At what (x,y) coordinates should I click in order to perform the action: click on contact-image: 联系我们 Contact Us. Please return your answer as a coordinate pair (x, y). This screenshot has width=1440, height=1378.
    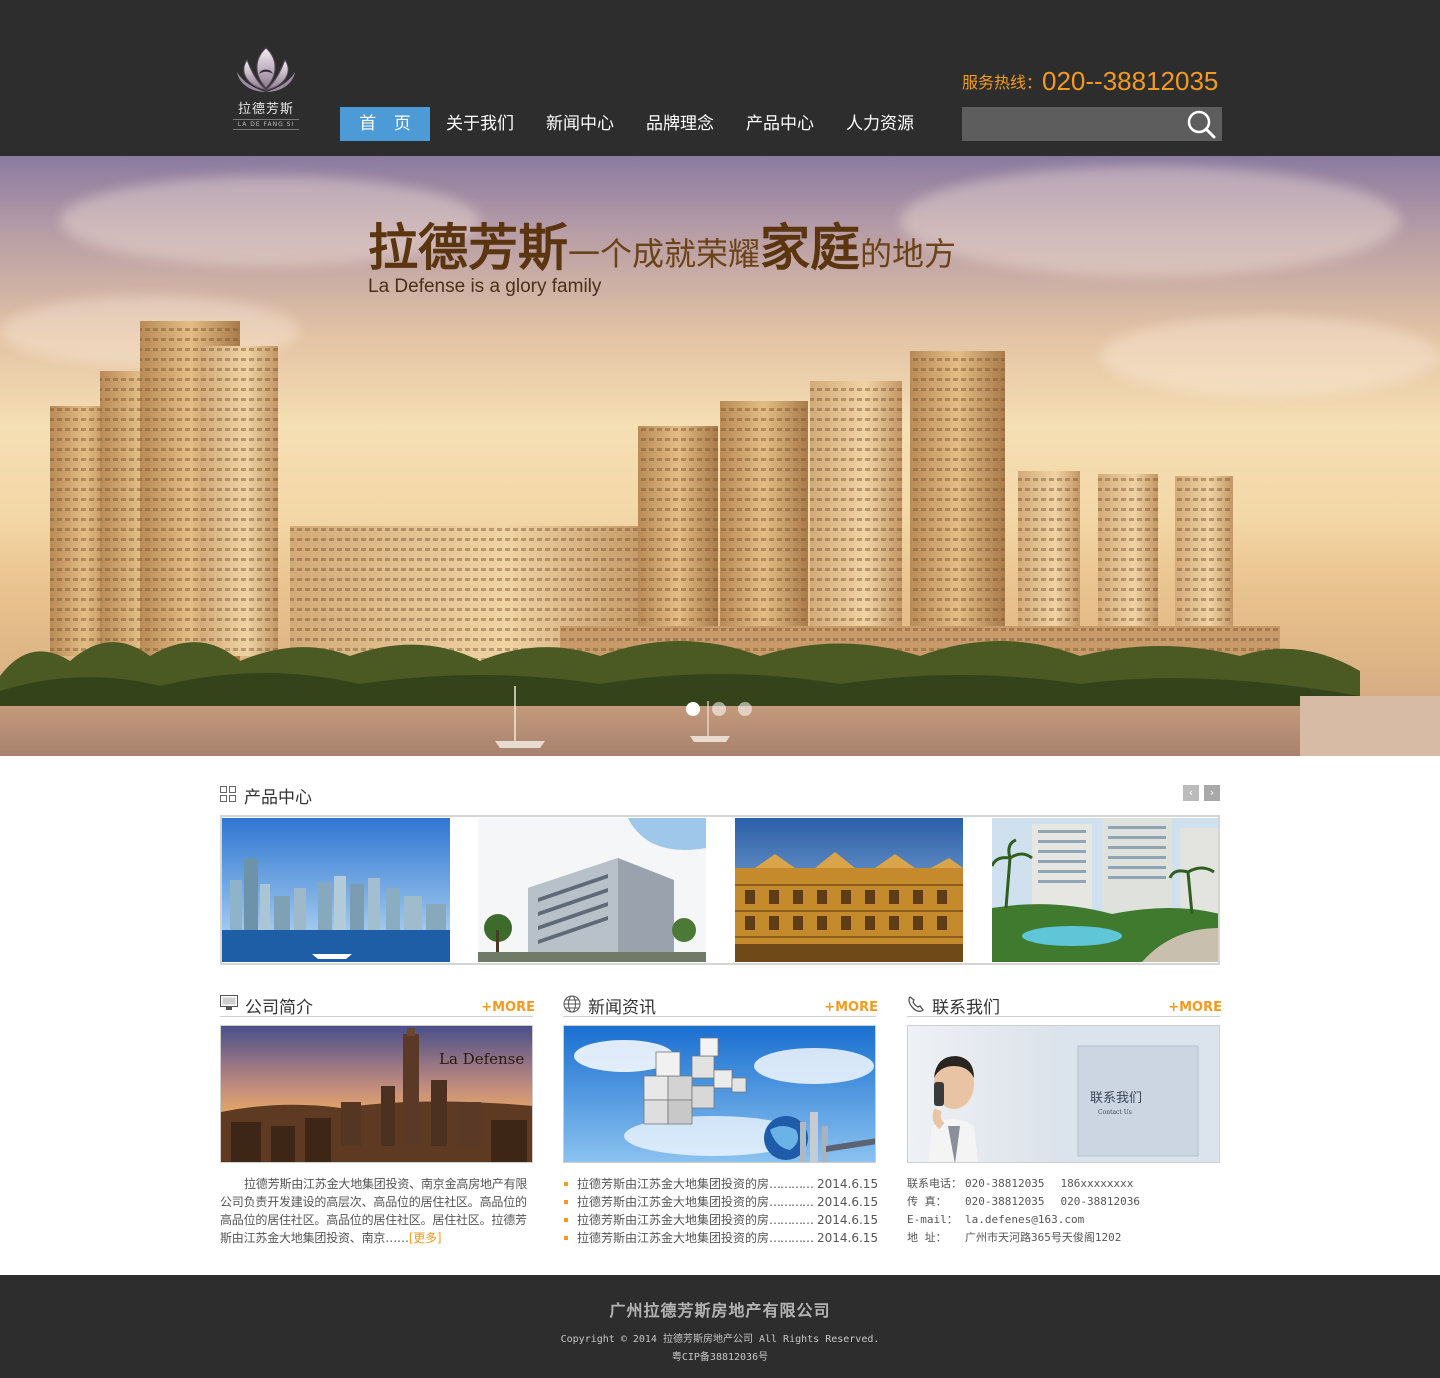
    Looking at the image, I should click on (1063, 1094).